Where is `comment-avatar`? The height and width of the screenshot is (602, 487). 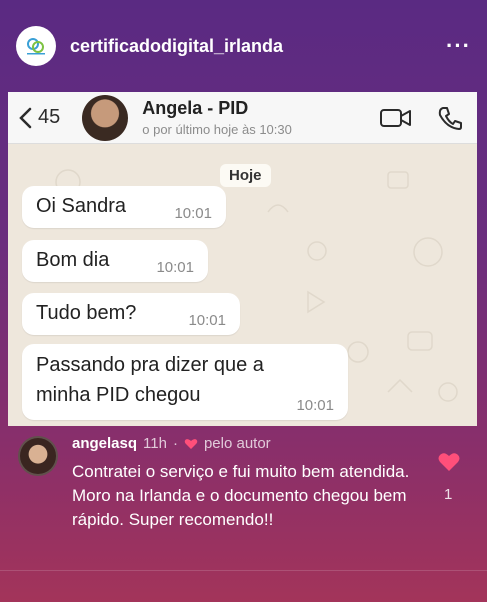
comment-avatar is located at coordinates (38, 456).